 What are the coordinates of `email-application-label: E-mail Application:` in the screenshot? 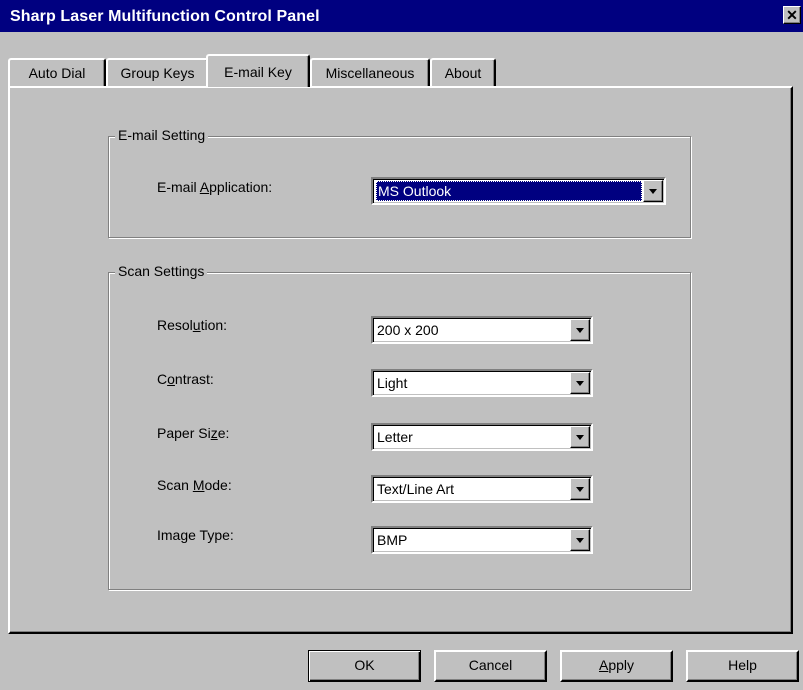 It's located at (215, 187).